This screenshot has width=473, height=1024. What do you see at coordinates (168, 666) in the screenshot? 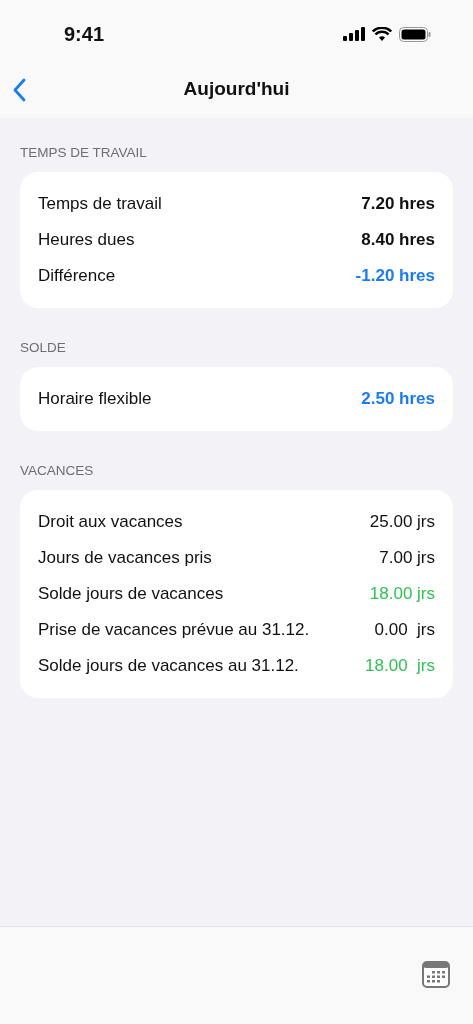
I see `row-label: Solde jours de vacances au 31.12.` at bounding box center [168, 666].